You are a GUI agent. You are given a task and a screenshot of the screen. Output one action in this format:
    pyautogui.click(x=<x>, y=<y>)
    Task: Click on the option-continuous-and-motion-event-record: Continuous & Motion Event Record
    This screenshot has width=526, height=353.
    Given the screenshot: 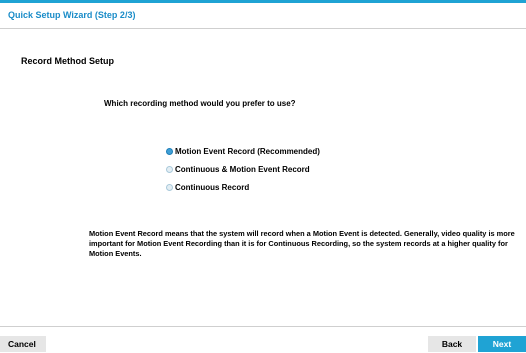 What is the action you would take?
    pyautogui.click(x=243, y=169)
    